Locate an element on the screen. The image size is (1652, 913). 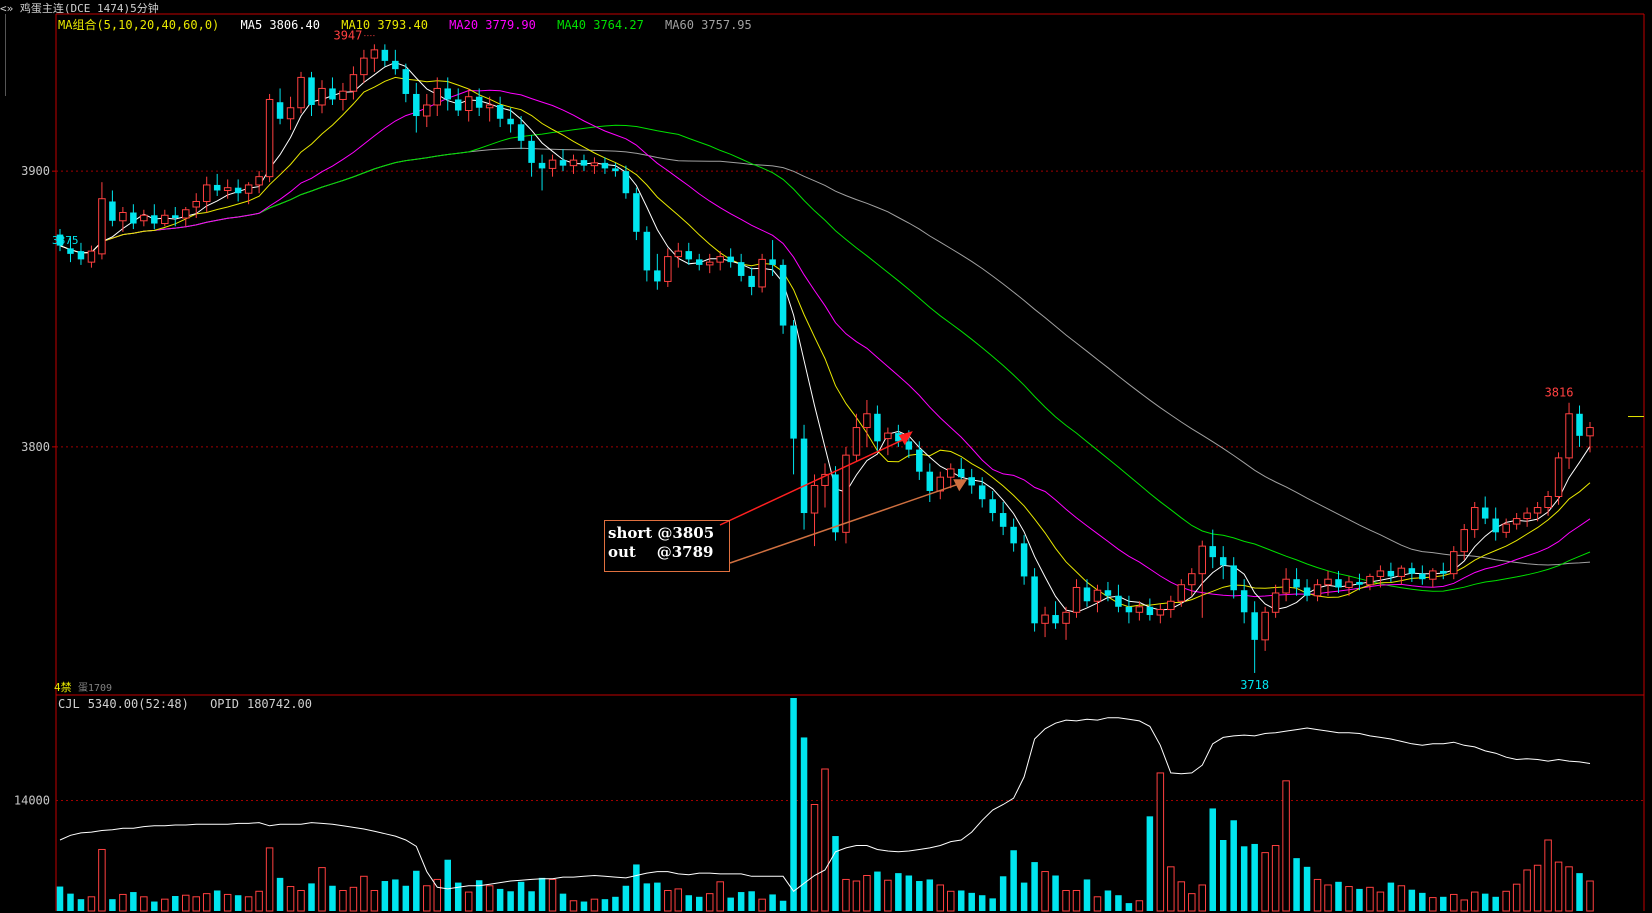
annotation-out: out @3789 is located at coordinates (661, 552).